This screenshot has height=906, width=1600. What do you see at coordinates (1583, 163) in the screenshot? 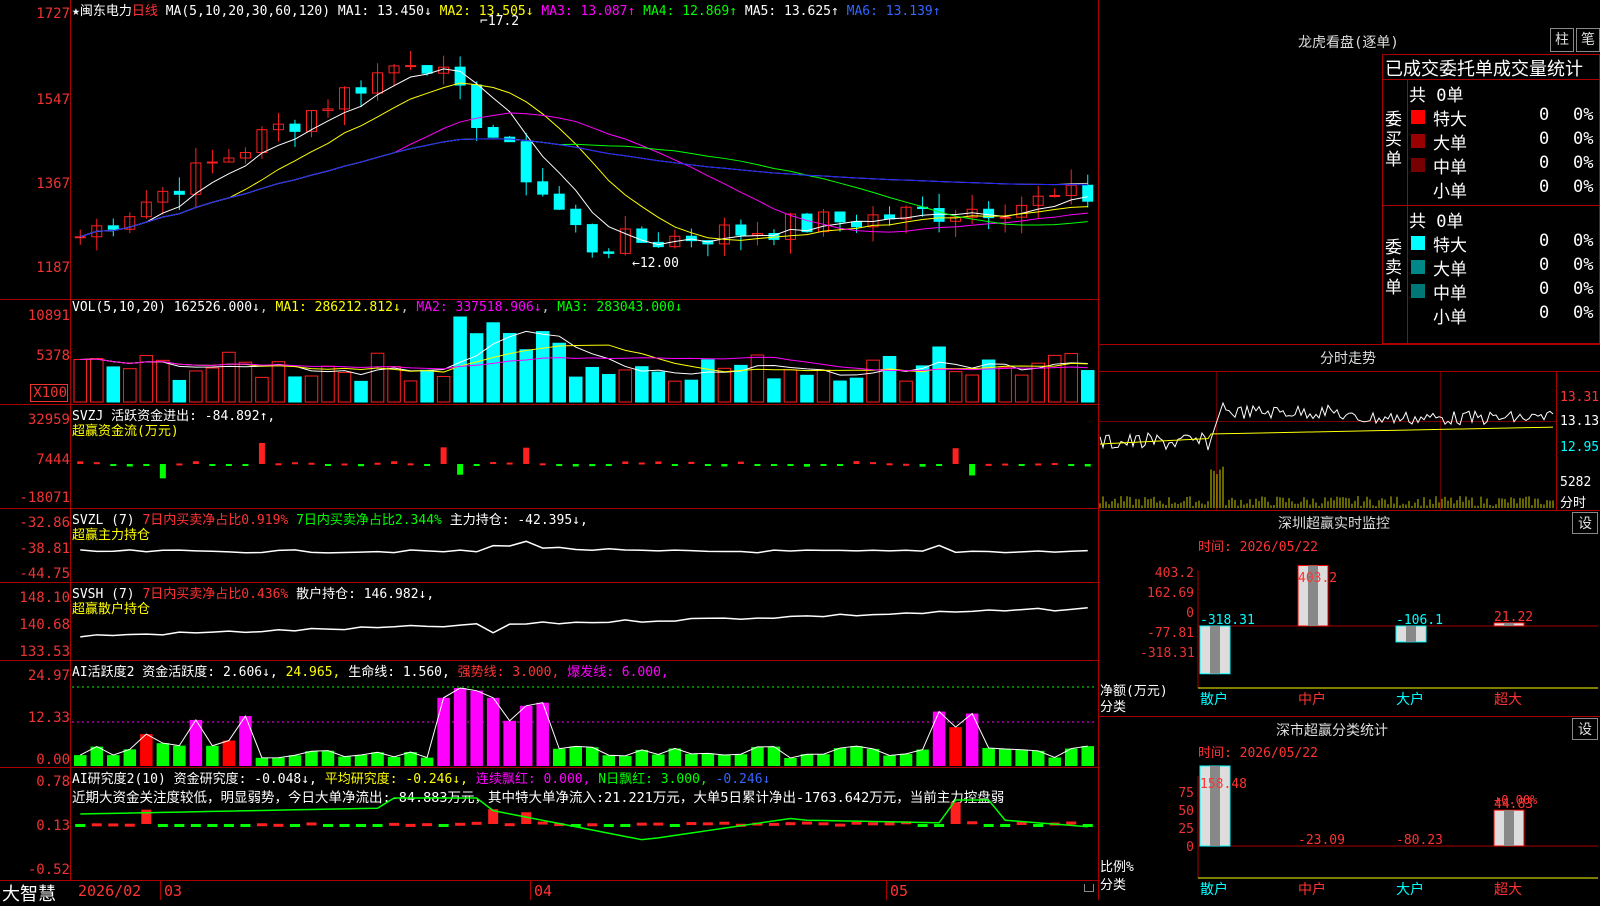
I see `buy-pct: 0%` at bounding box center [1583, 163].